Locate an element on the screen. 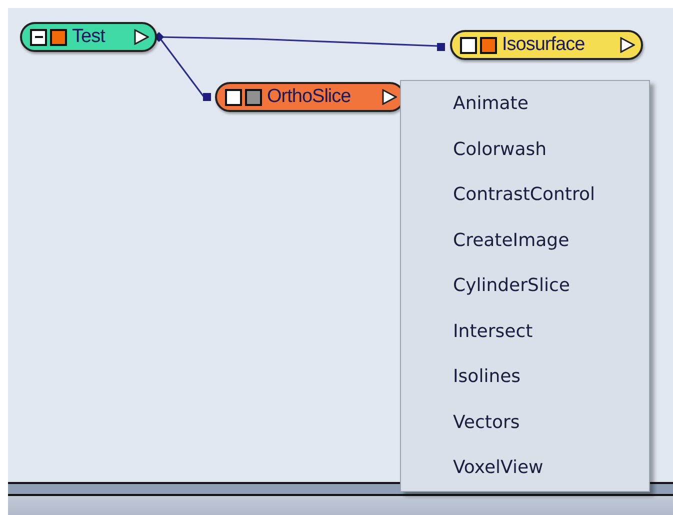 The image size is (673, 515). module-node: Isosurface is located at coordinates (546, 45).